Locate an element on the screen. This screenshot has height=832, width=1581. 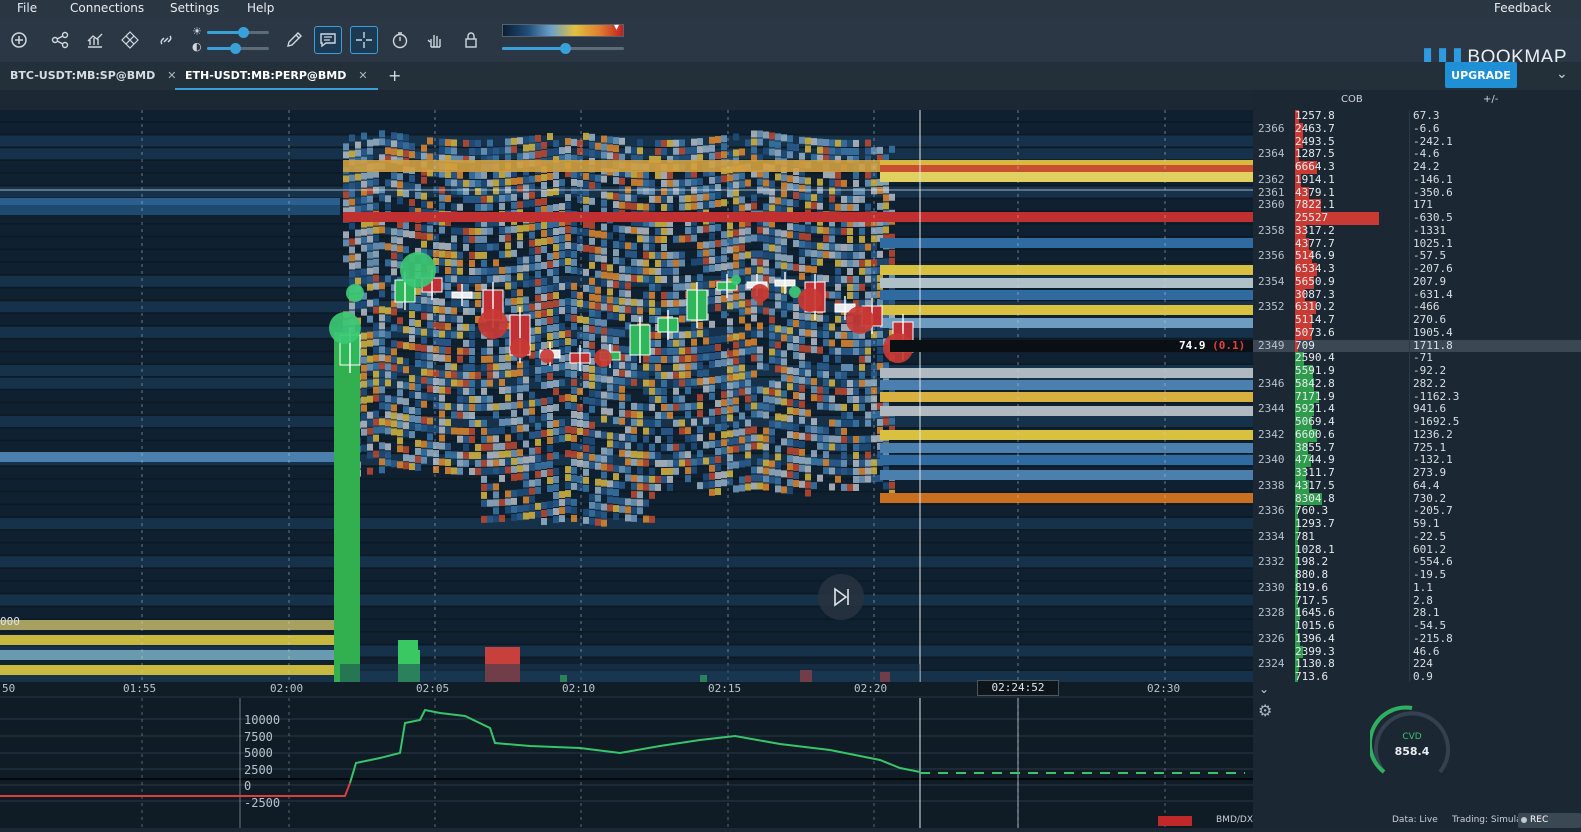
cvd-axis: 10000 7500 5000 2500 0 -2500 is located at coordinates (262, 762).